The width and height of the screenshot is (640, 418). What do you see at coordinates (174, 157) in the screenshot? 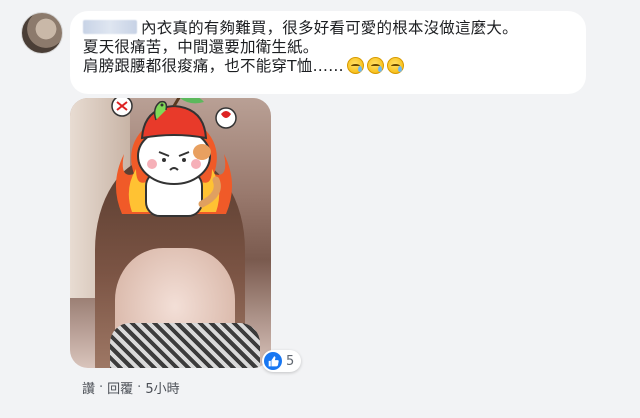
I see `cat-sticker-icon` at bounding box center [174, 157].